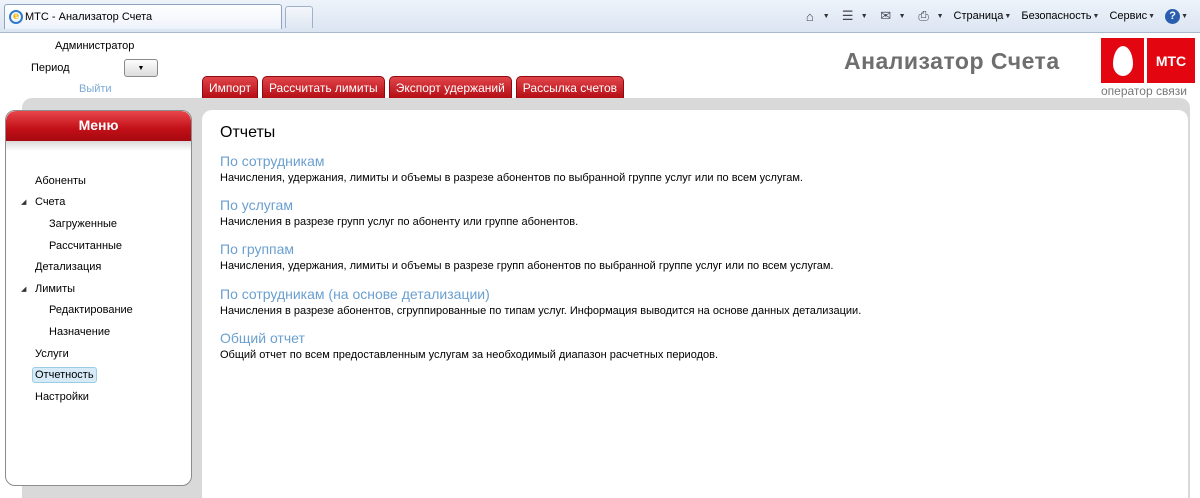 The height and width of the screenshot is (498, 1200). What do you see at coordinates (64, 375) in the screenshot?
I see `sidebar-item-label: Отчетность` at bounding box center [64, 375].